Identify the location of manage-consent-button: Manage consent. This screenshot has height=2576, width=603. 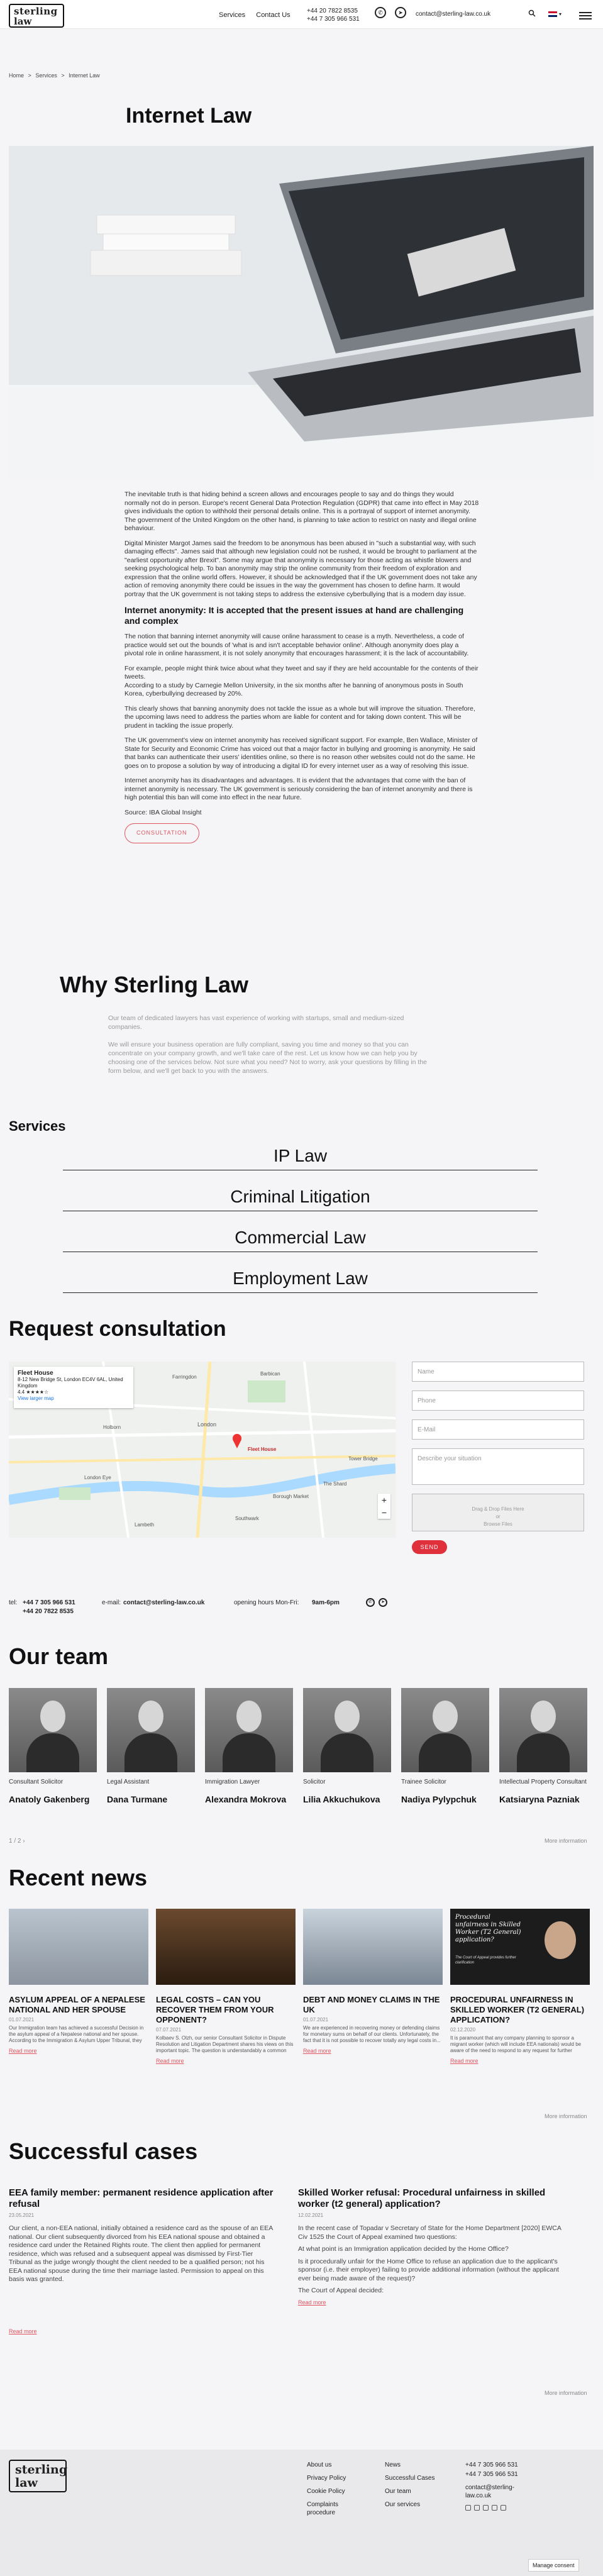
(553, 2565).